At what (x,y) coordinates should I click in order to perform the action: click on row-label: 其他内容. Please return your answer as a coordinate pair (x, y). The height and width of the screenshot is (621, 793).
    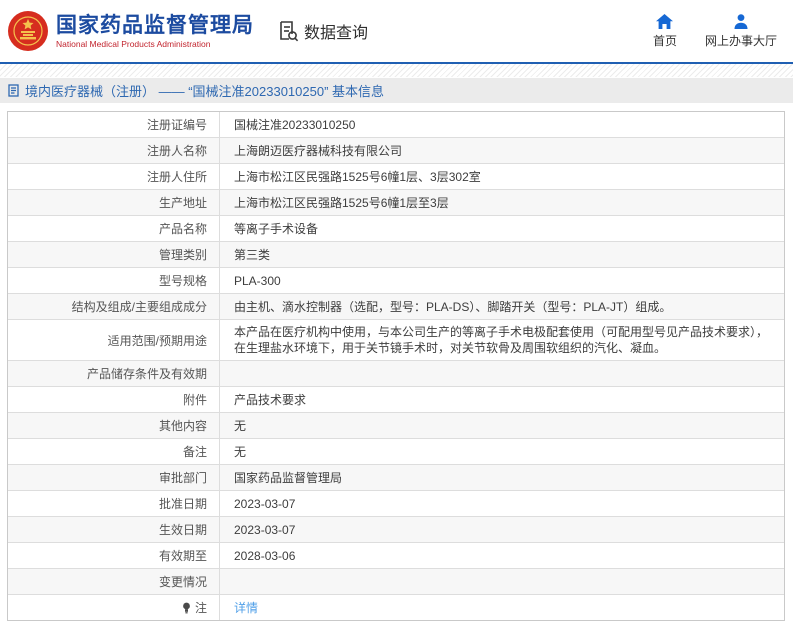
    Looking at the image, I should click on (114, 425).